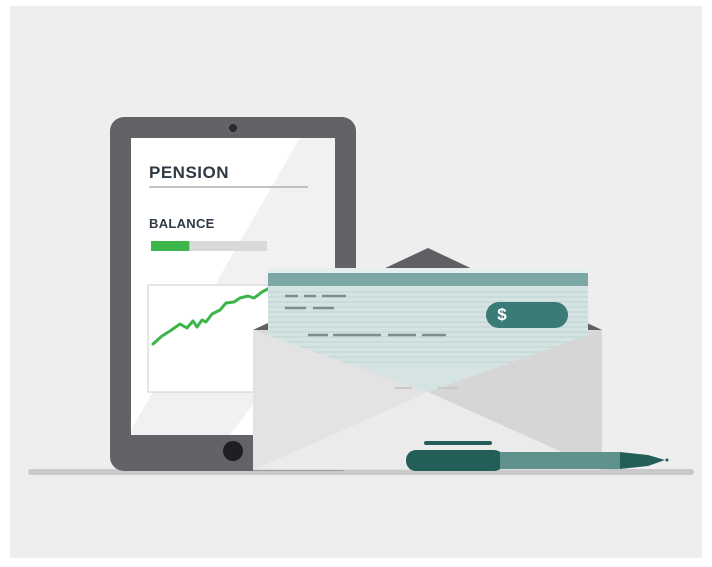 This screenshot has height=567, width=712. I want to click on camera-icon, so click(233, 128).